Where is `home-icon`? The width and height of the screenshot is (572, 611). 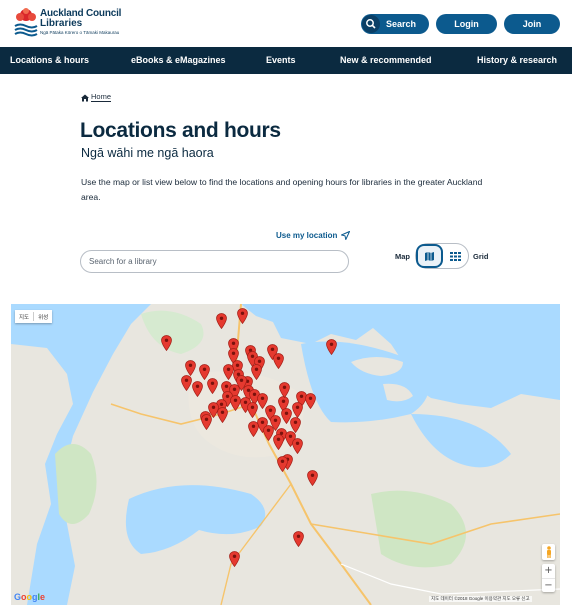
home-icon is located at coordinates (85, 97).